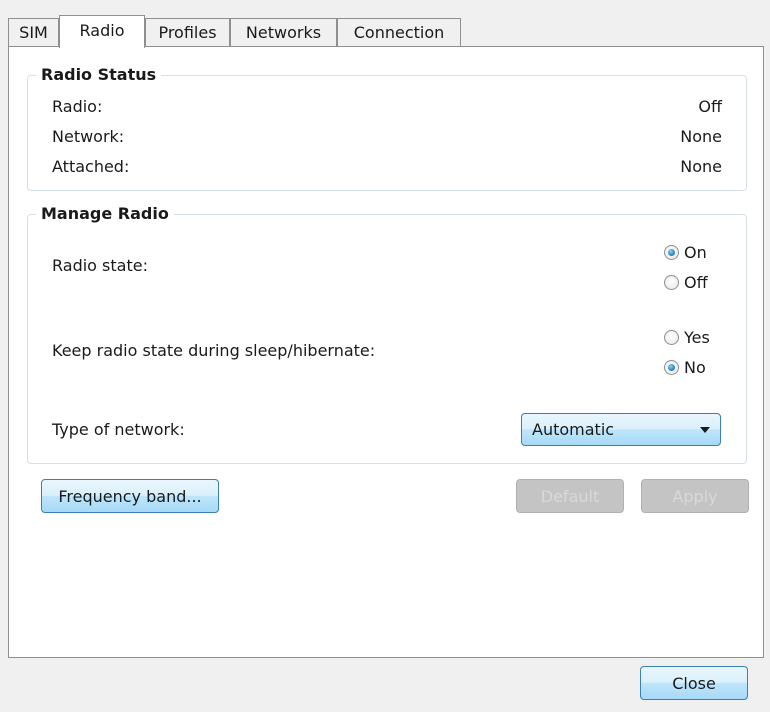 The height and width of the screenshot is (712, 770). I want to click on status-value-network: None, so click(701, 136).